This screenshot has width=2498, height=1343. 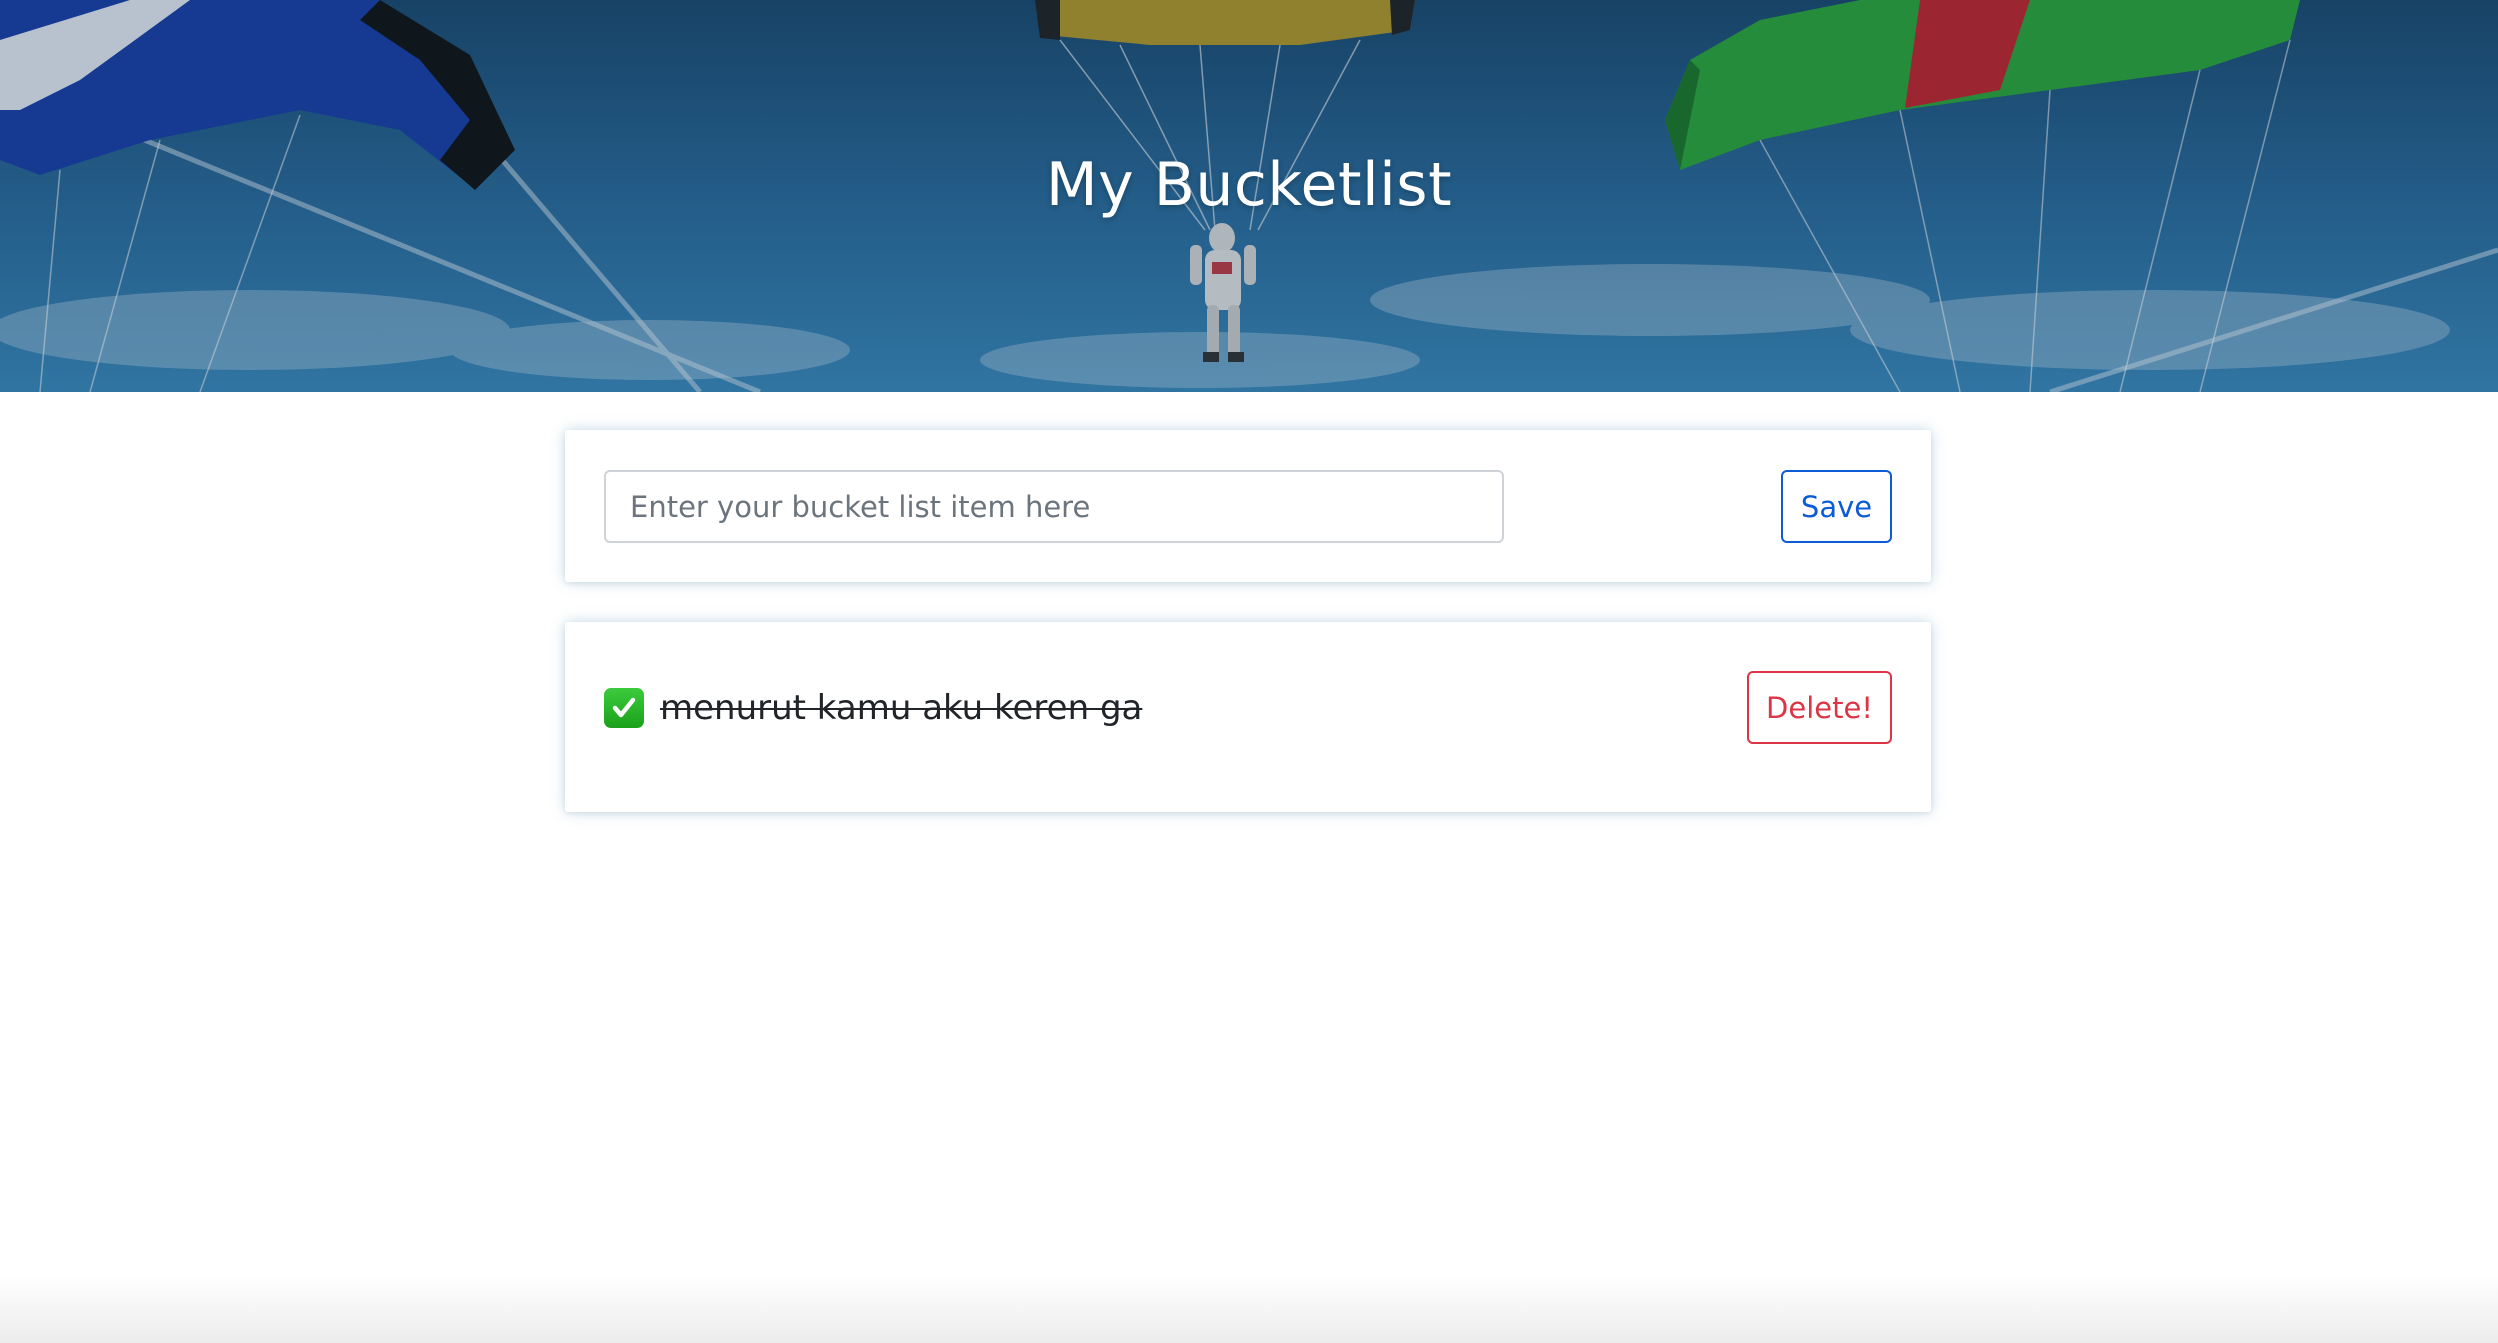 What do you see at coordinates (1819, 707) in the screenshot?
I see `delete-button: Delete!` at bounding box center [1819, 707].